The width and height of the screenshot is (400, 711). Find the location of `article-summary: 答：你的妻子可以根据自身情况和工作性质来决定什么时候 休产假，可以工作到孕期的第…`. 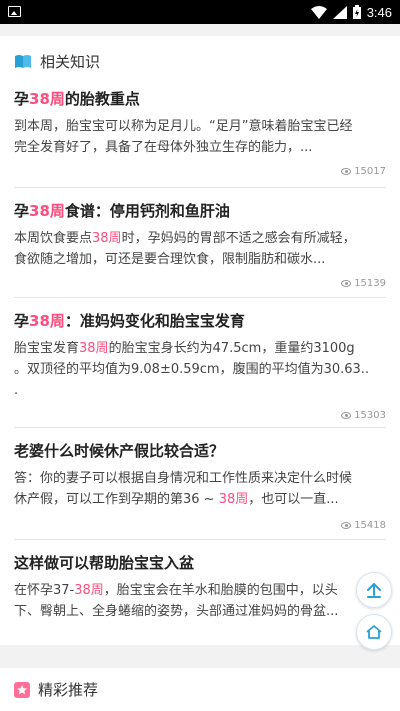

article-summary: 答：你的妻子可以根据自身情况和工作性质来决定什么时候 休产假，可以工作到孕期的第… is located at coordinates (183, 489).